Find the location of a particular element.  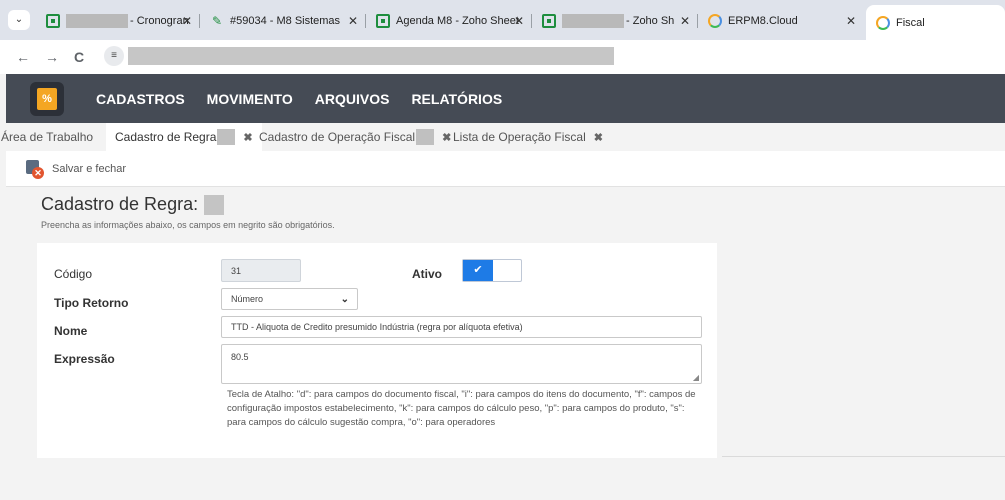

back-icon: ← is located at coordinates (23, 57).